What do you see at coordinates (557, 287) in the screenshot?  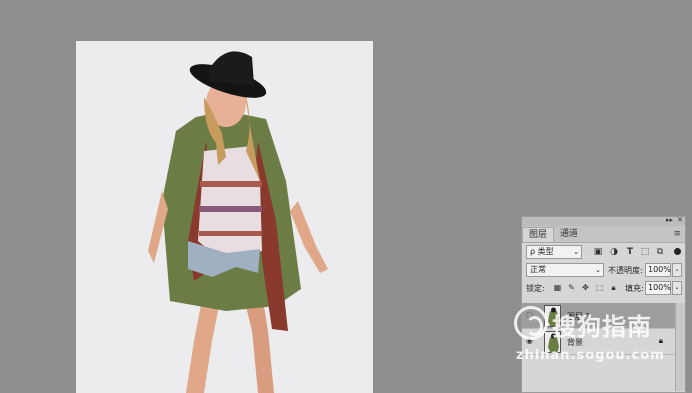 I see `lock-transparent-pixels-icon: ▦` at bounding box center [557, 287].